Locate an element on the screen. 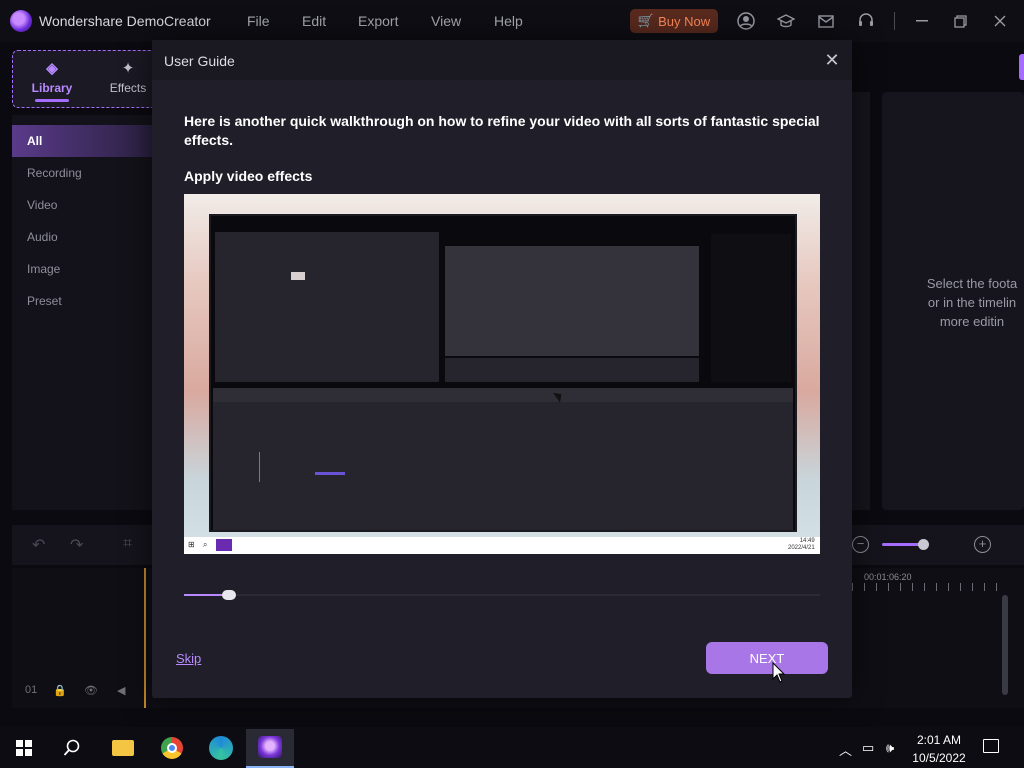 The image size is (1024, 768). title-bar-divider is located at coordinates (894, 21).